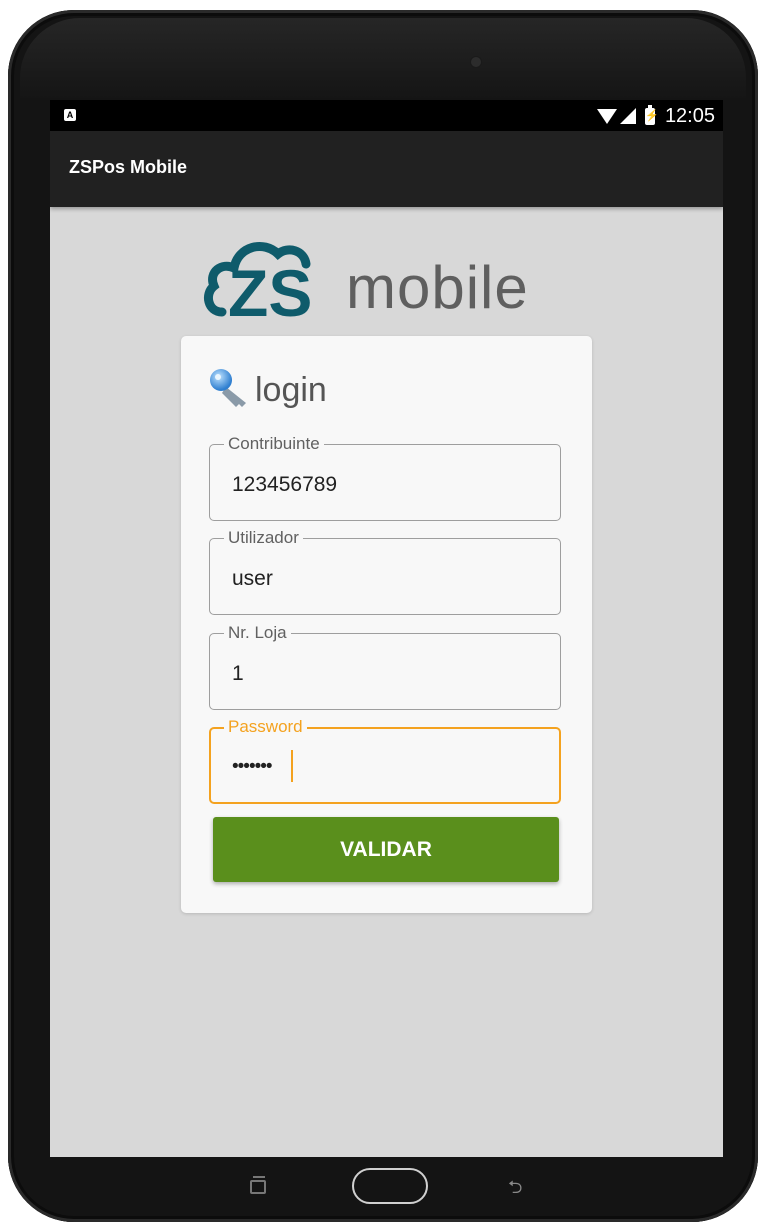 This screenshot has height=1223, width=758. I want to click on utilizador-field: Utilizador, so click(385, 571).